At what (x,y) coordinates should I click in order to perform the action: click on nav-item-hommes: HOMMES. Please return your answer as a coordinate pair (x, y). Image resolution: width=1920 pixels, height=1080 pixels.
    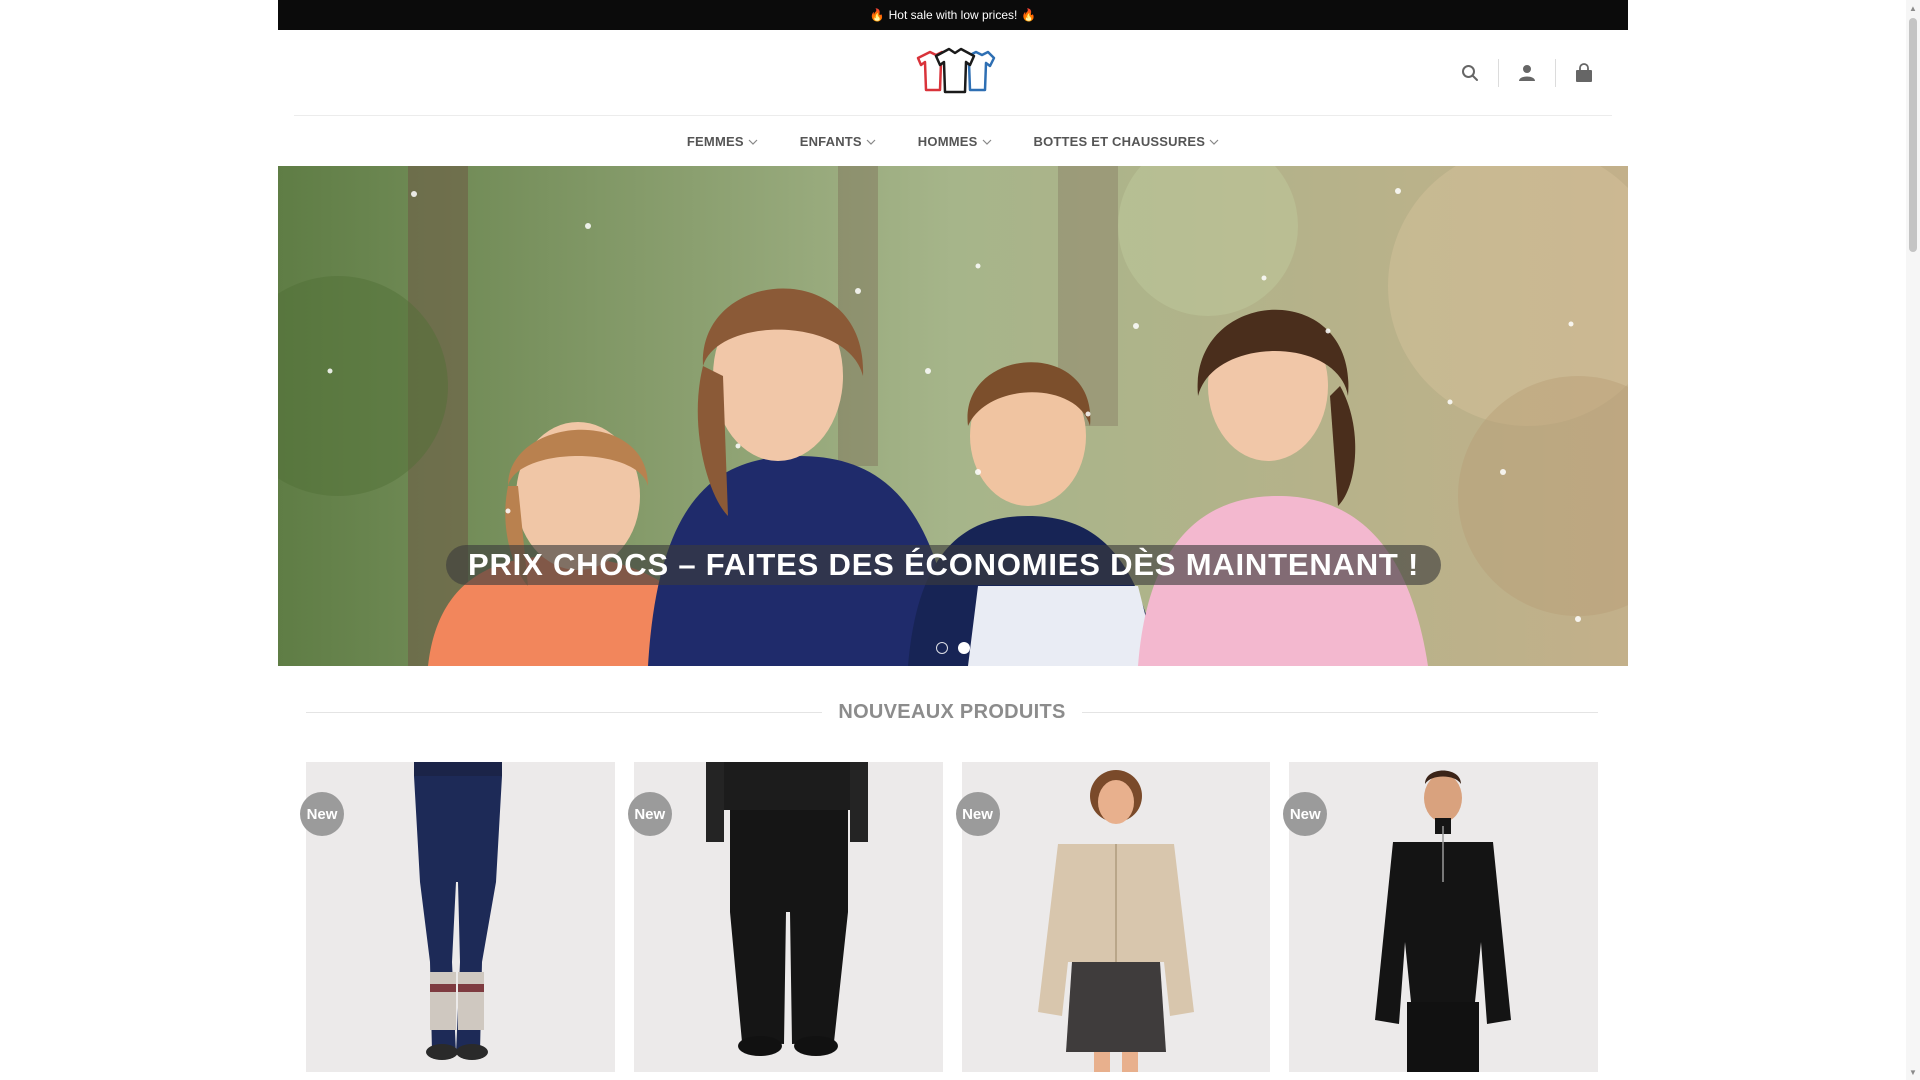
    Looking at the image, I should click on (955, 141).